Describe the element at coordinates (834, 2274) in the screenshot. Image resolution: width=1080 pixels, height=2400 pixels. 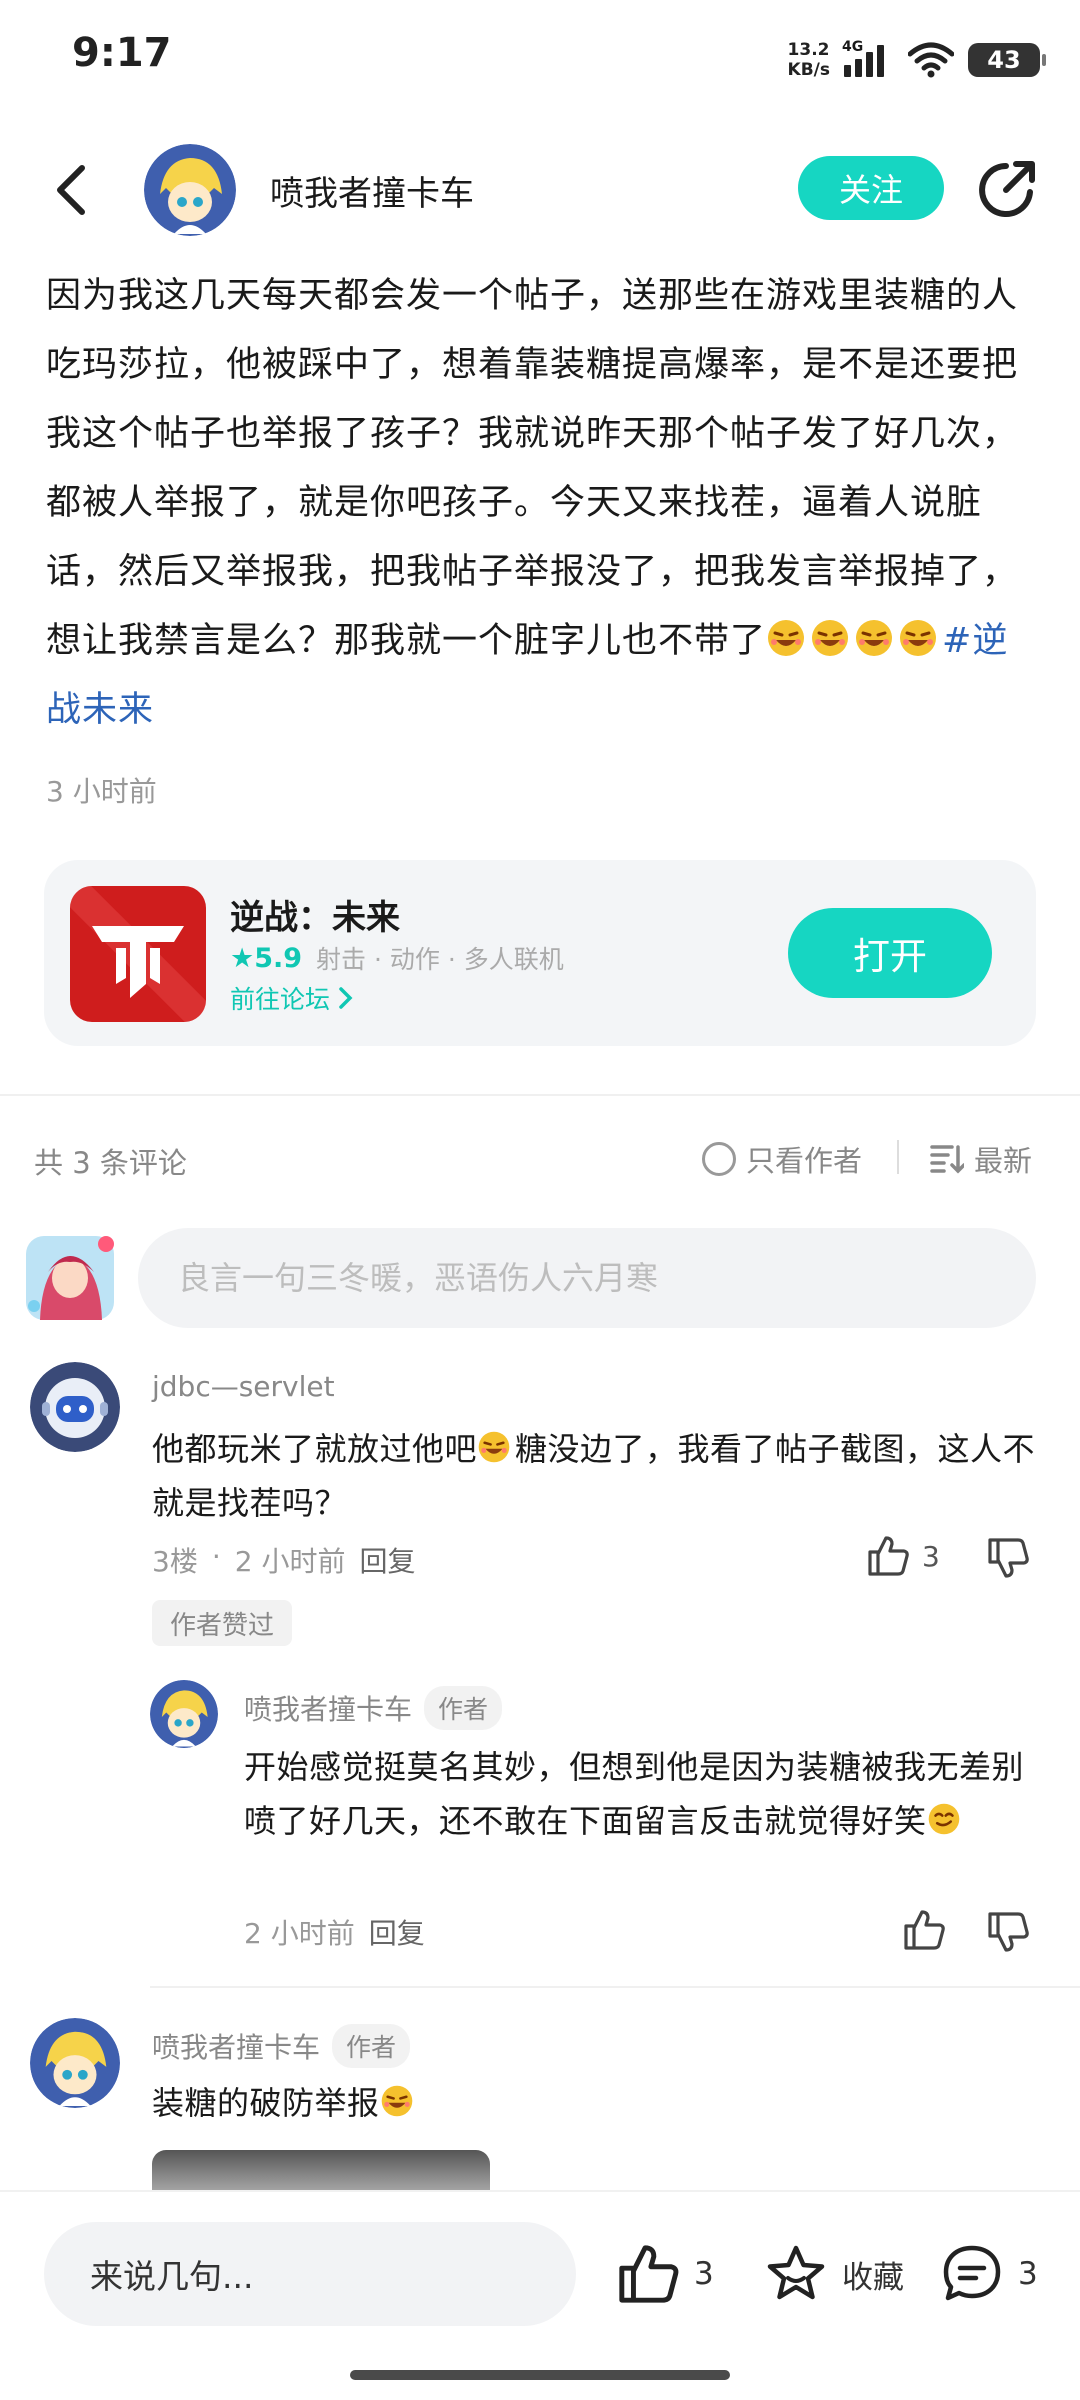
I see `favorite-button: 收藏` at that location.